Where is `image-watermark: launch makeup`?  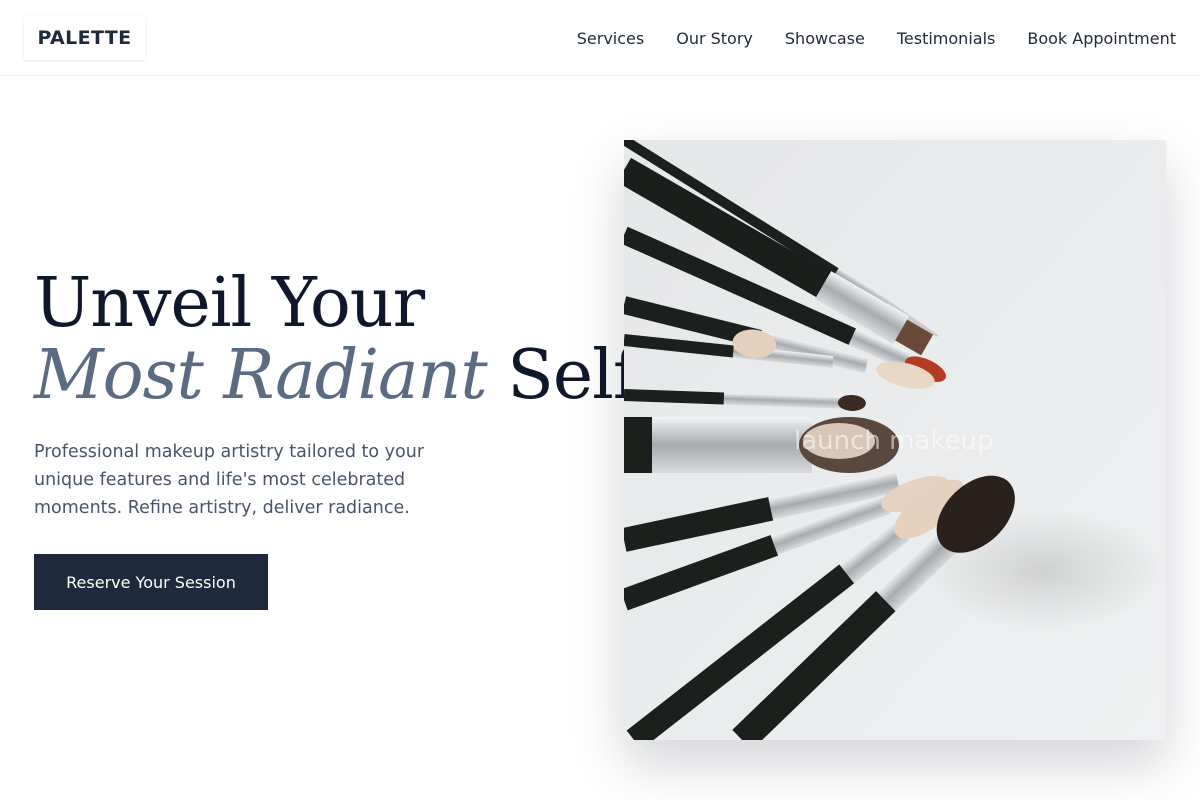 image-watermark: launch makeup is located at coordinates (894, 441).